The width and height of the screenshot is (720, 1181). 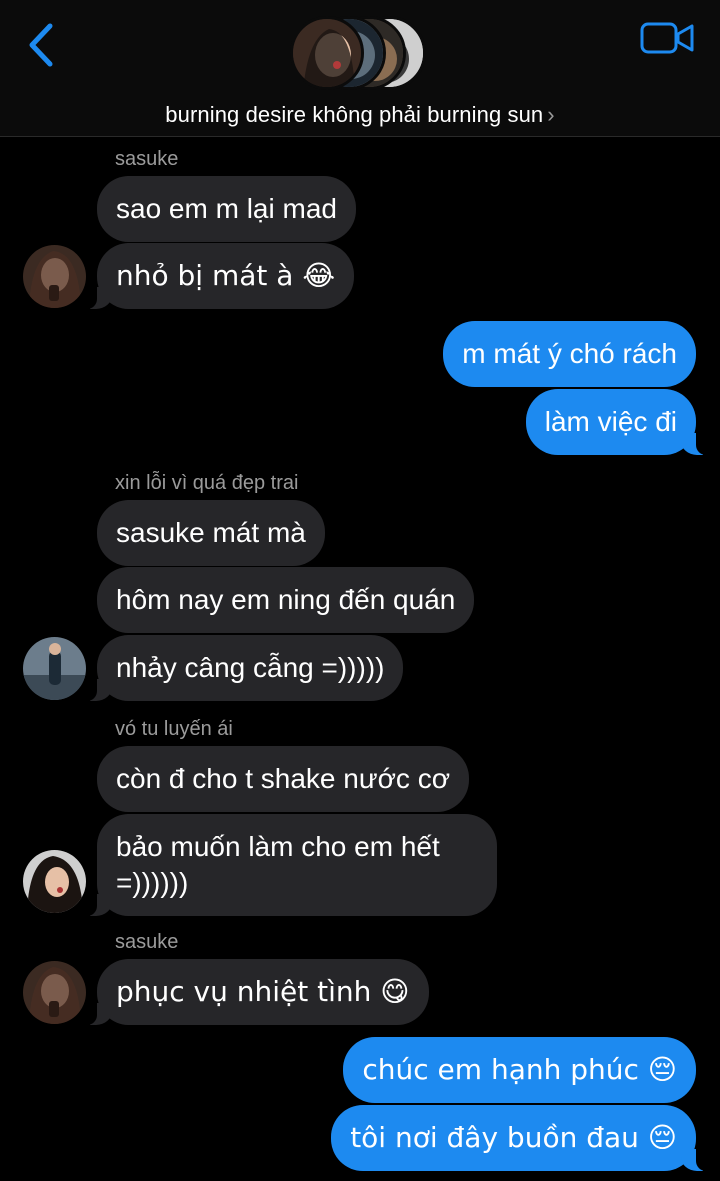 What do you see at coordinates (513, 1137) in the screenshot?
I see `message-text: tôi nơi đây buồn đau 😔` at bounding box center [513, 1137].